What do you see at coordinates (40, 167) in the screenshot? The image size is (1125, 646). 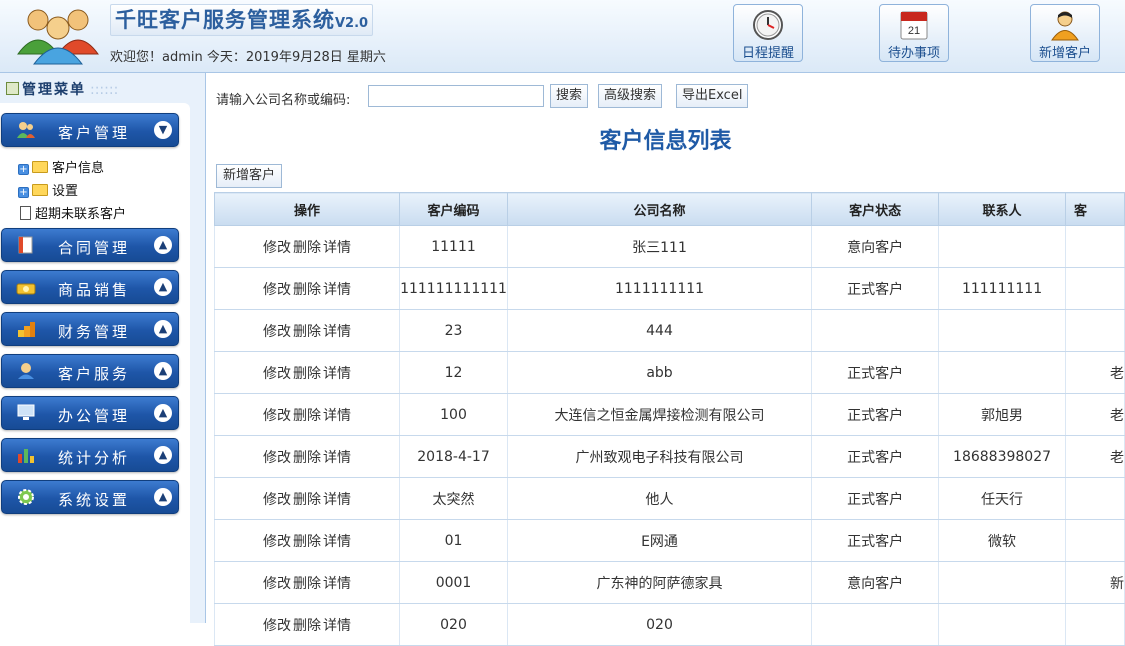 I see `folder-icon` at bounding box center [40, 167].